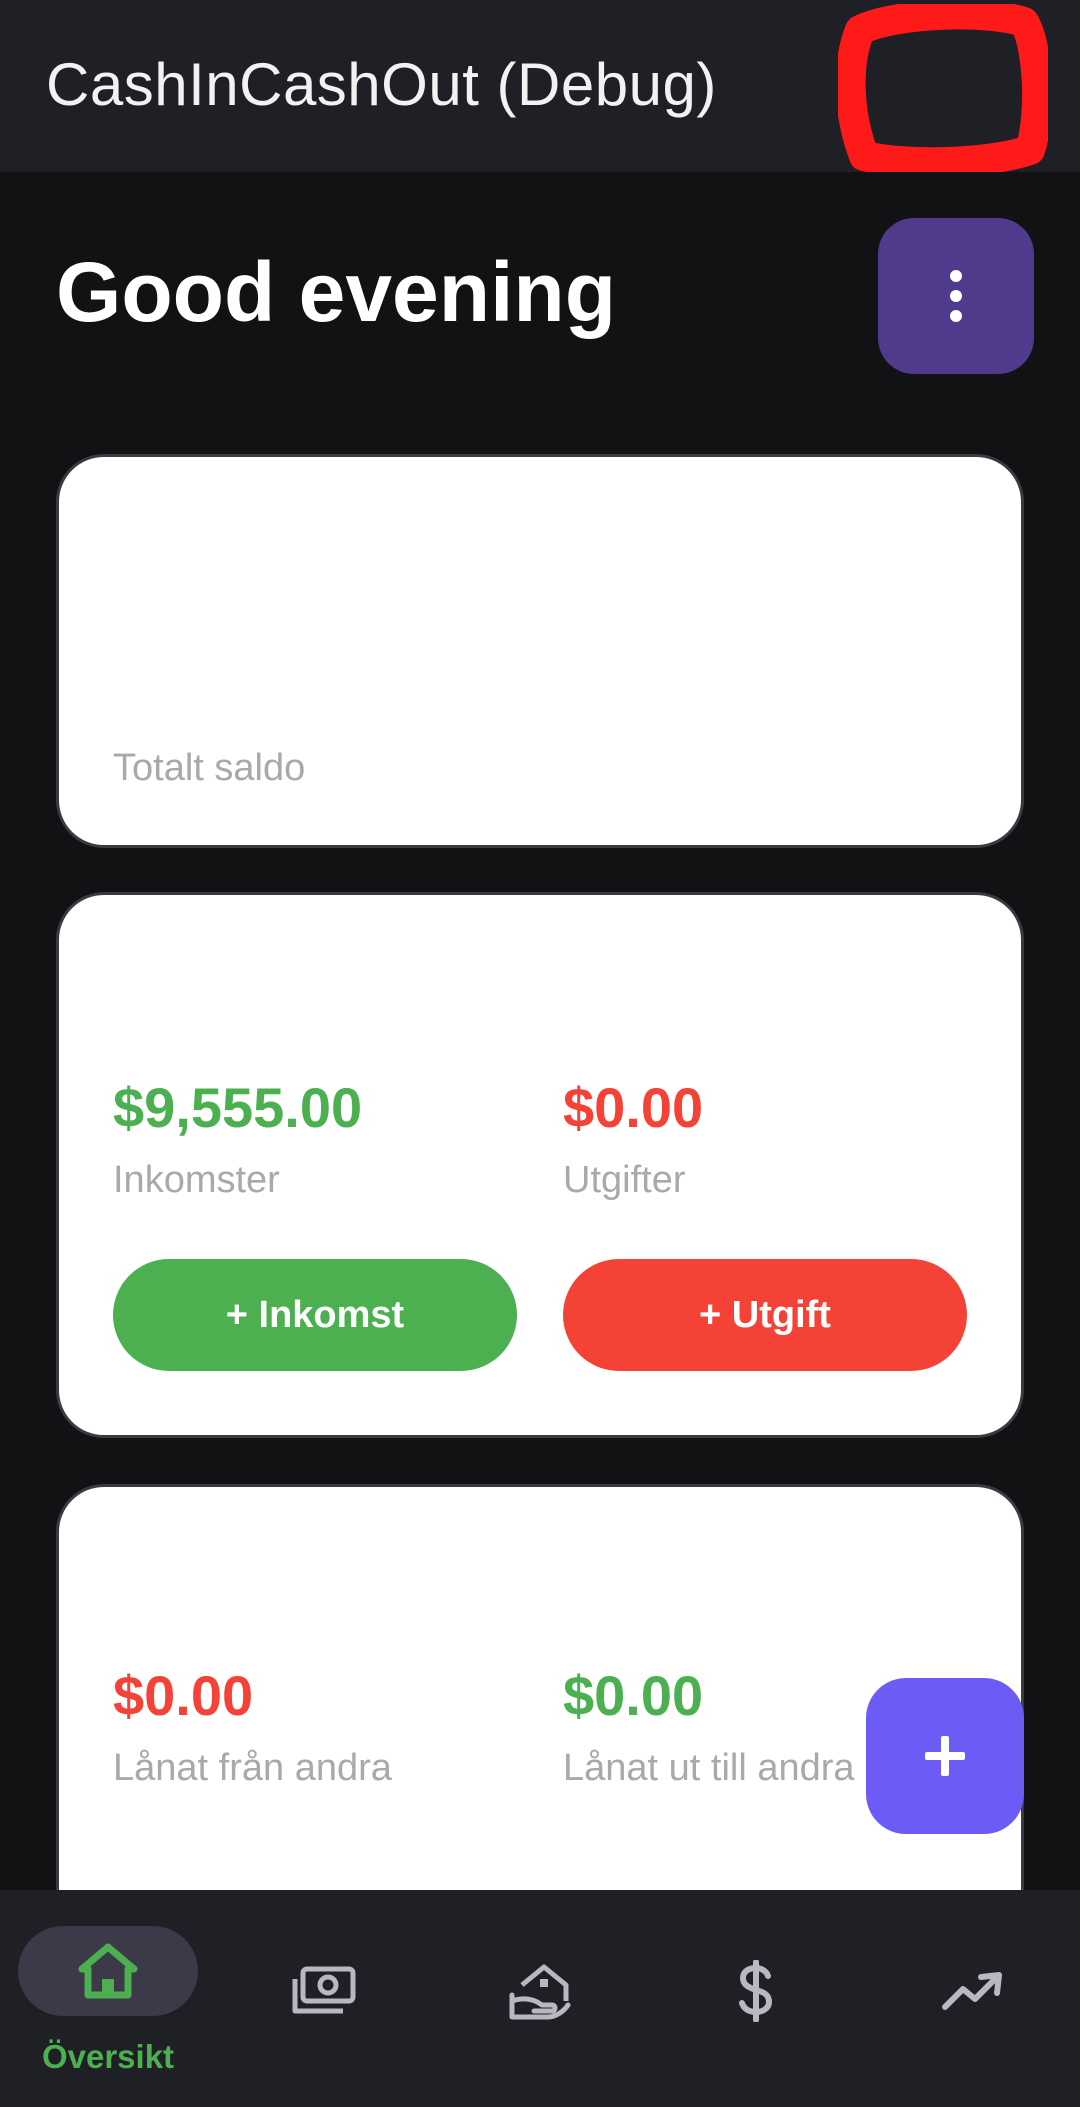  I want to click on add-expense-button: + Utgift, so click(765, 1315).